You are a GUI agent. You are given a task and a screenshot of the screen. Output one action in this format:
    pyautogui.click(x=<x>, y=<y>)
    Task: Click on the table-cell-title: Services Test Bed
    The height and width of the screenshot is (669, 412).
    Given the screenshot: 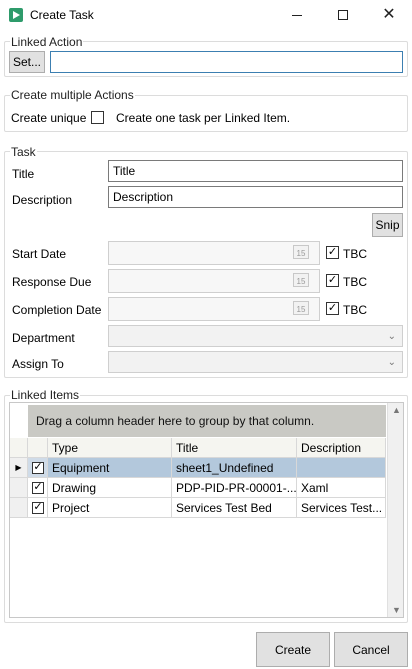 What is the action you would take?
    pyautogui.click(x=234, y=508)
    